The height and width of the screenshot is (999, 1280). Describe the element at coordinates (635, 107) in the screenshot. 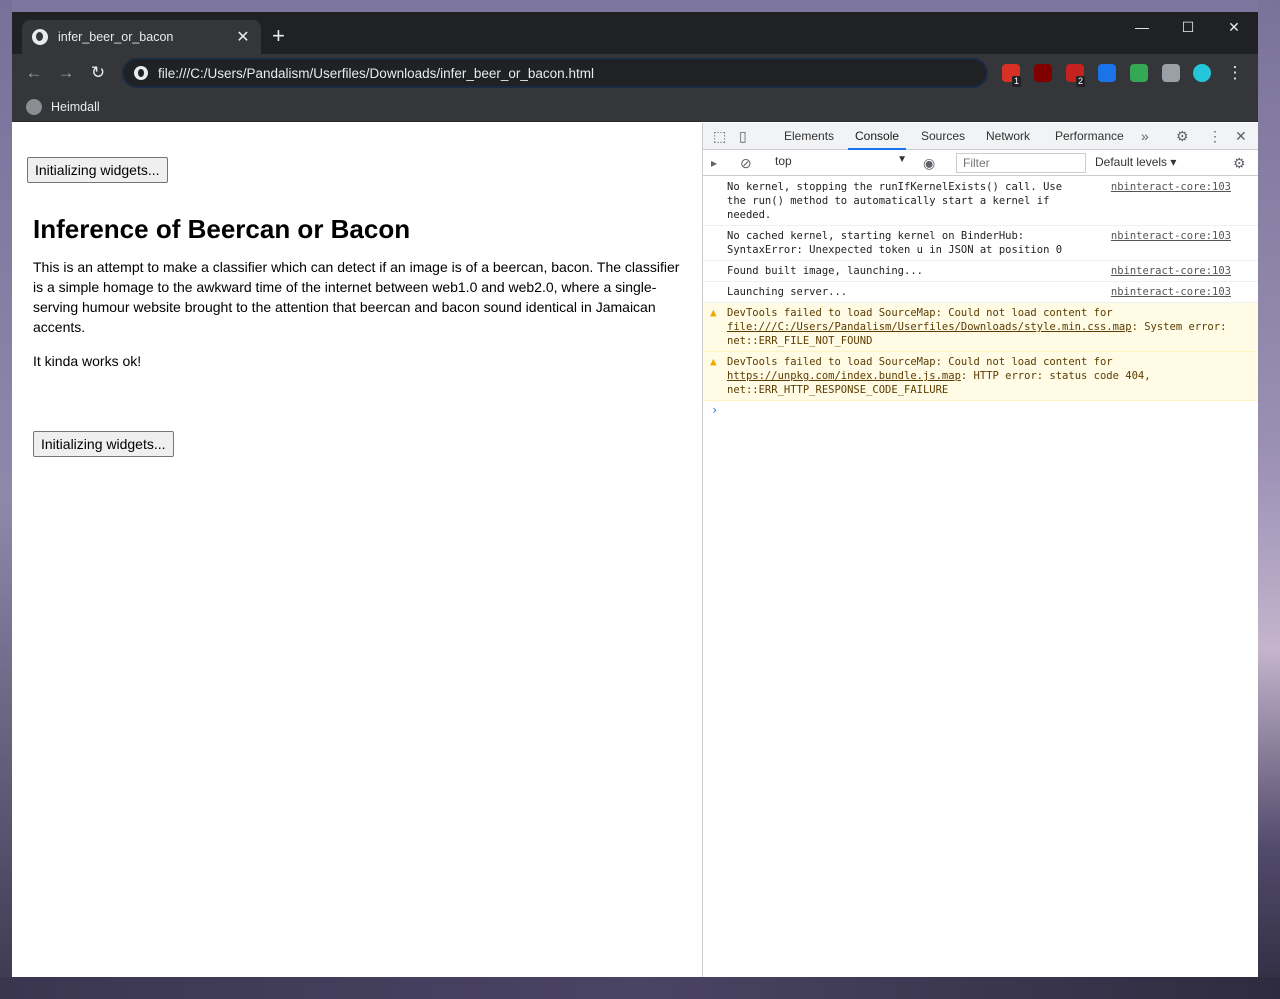

I see `bookmarks-bar: Heimdall` at that location.